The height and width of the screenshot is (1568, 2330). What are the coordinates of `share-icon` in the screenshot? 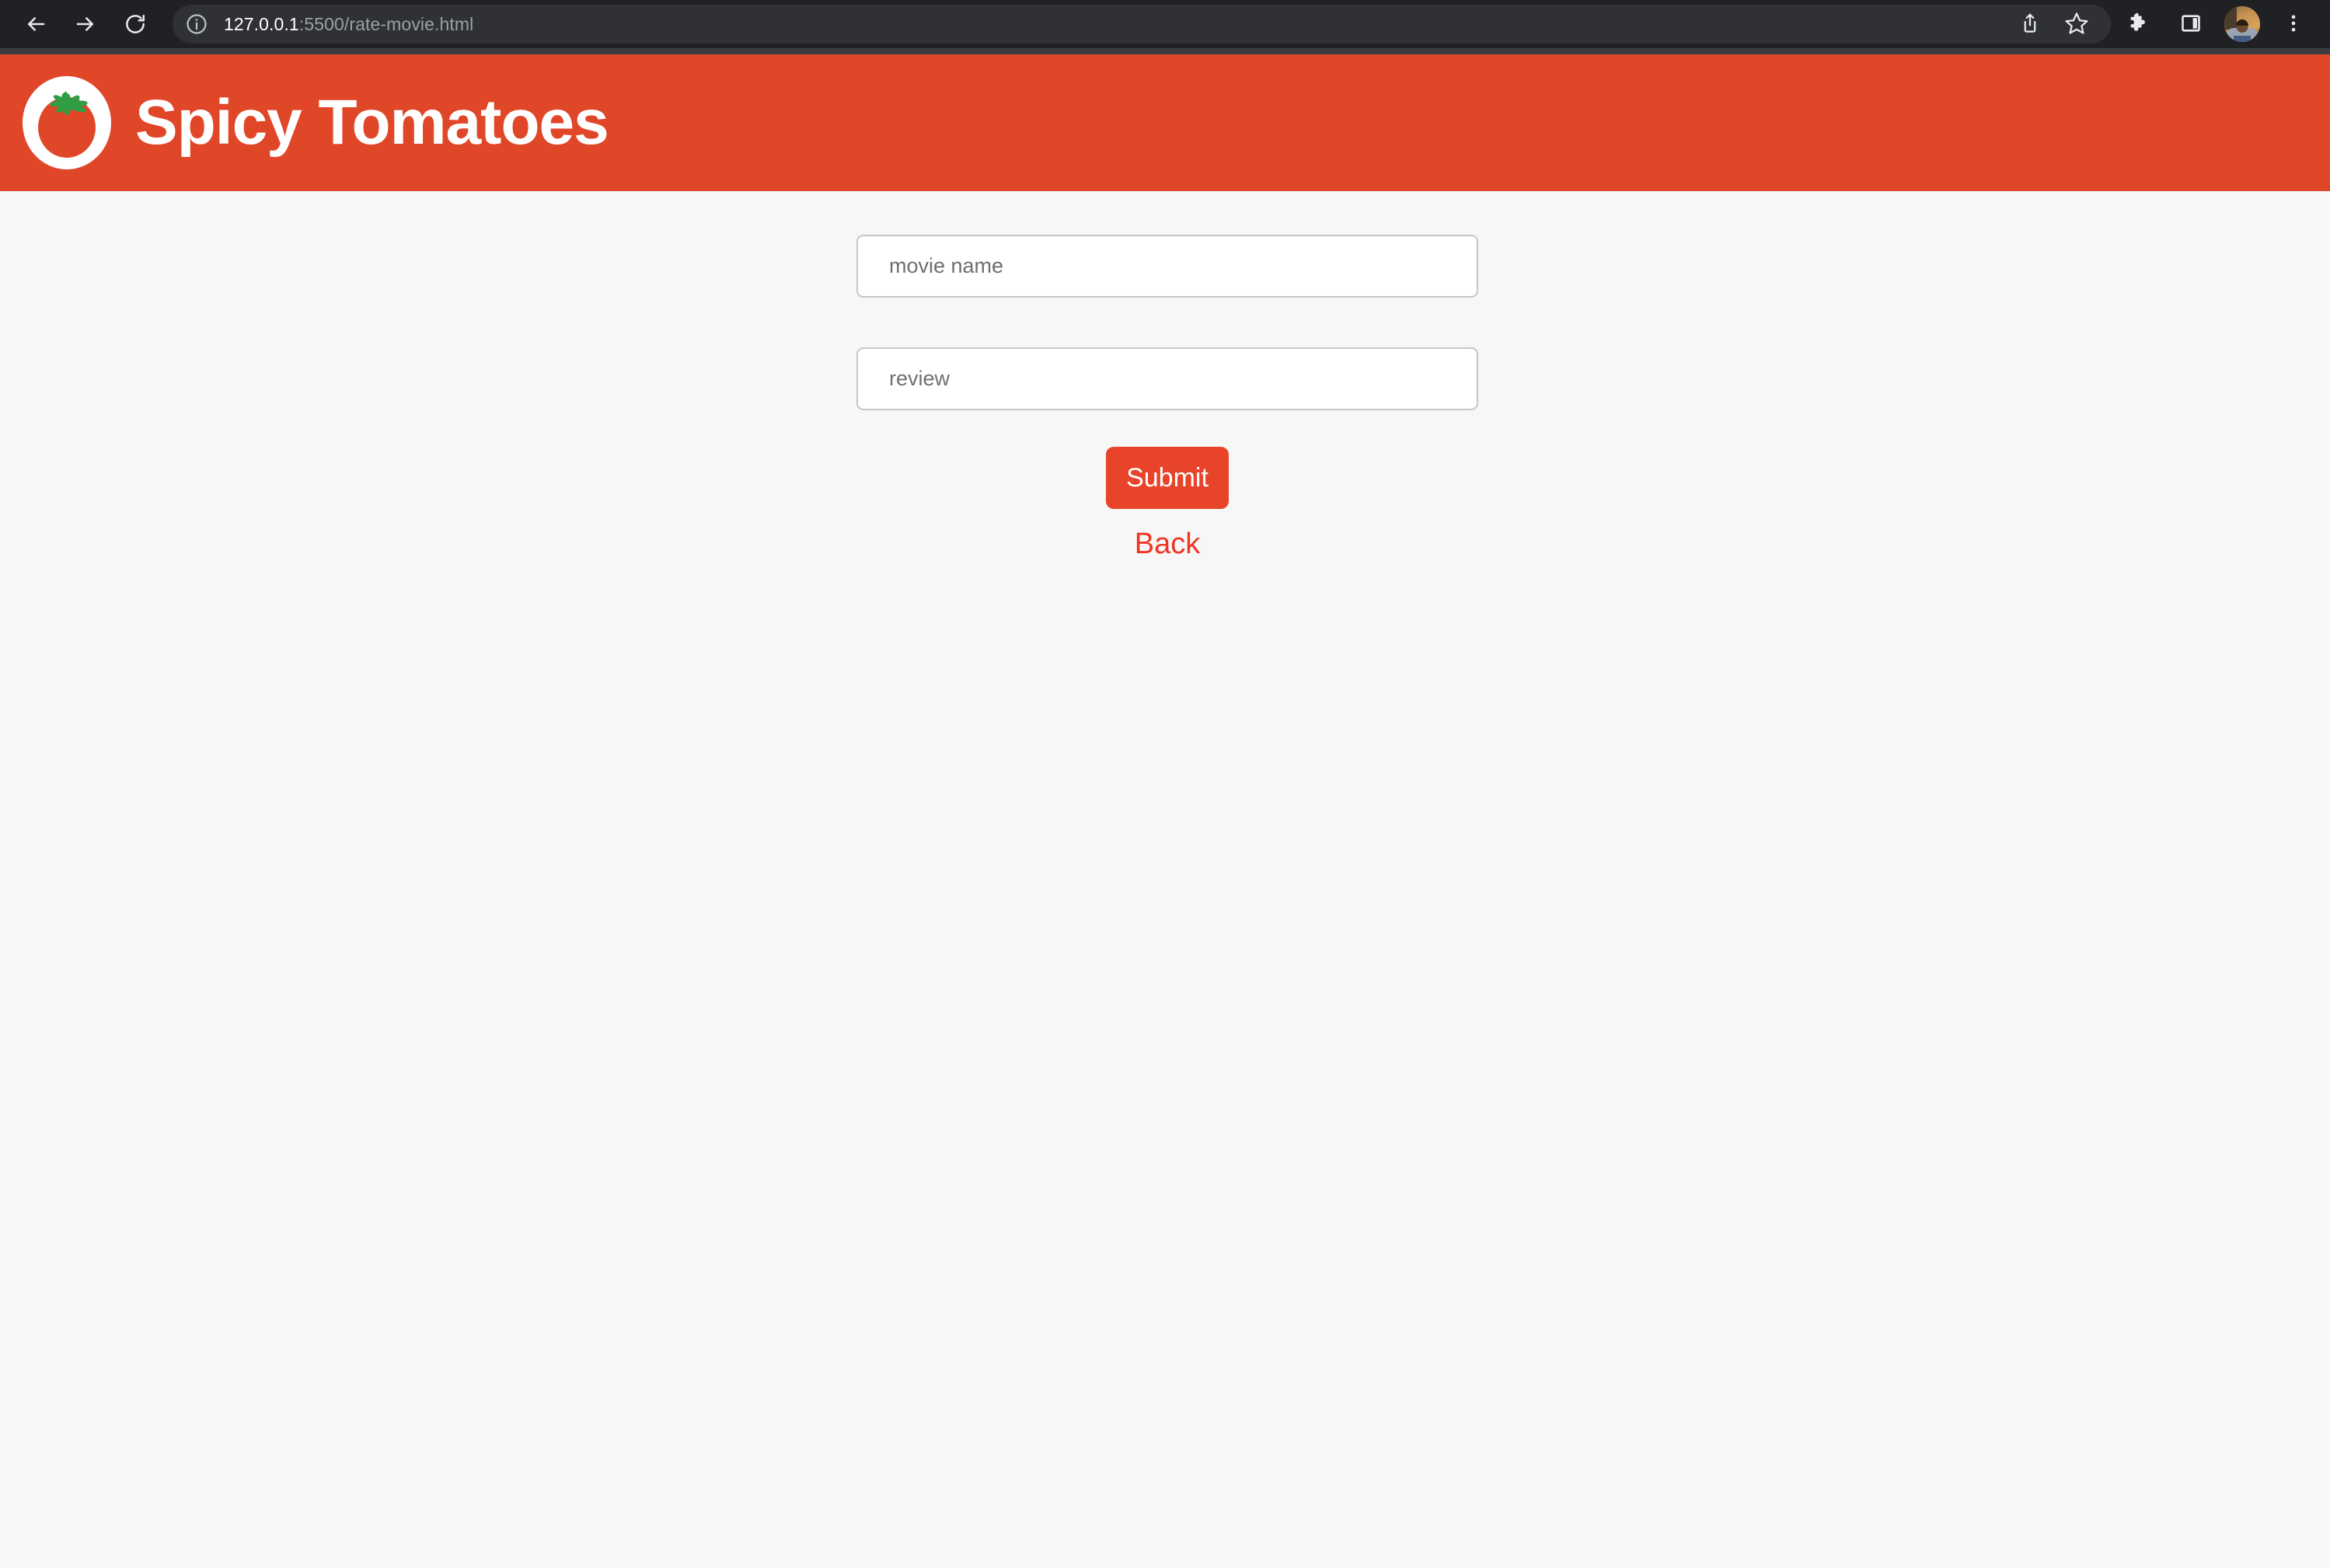 It's located at (2030, 24).